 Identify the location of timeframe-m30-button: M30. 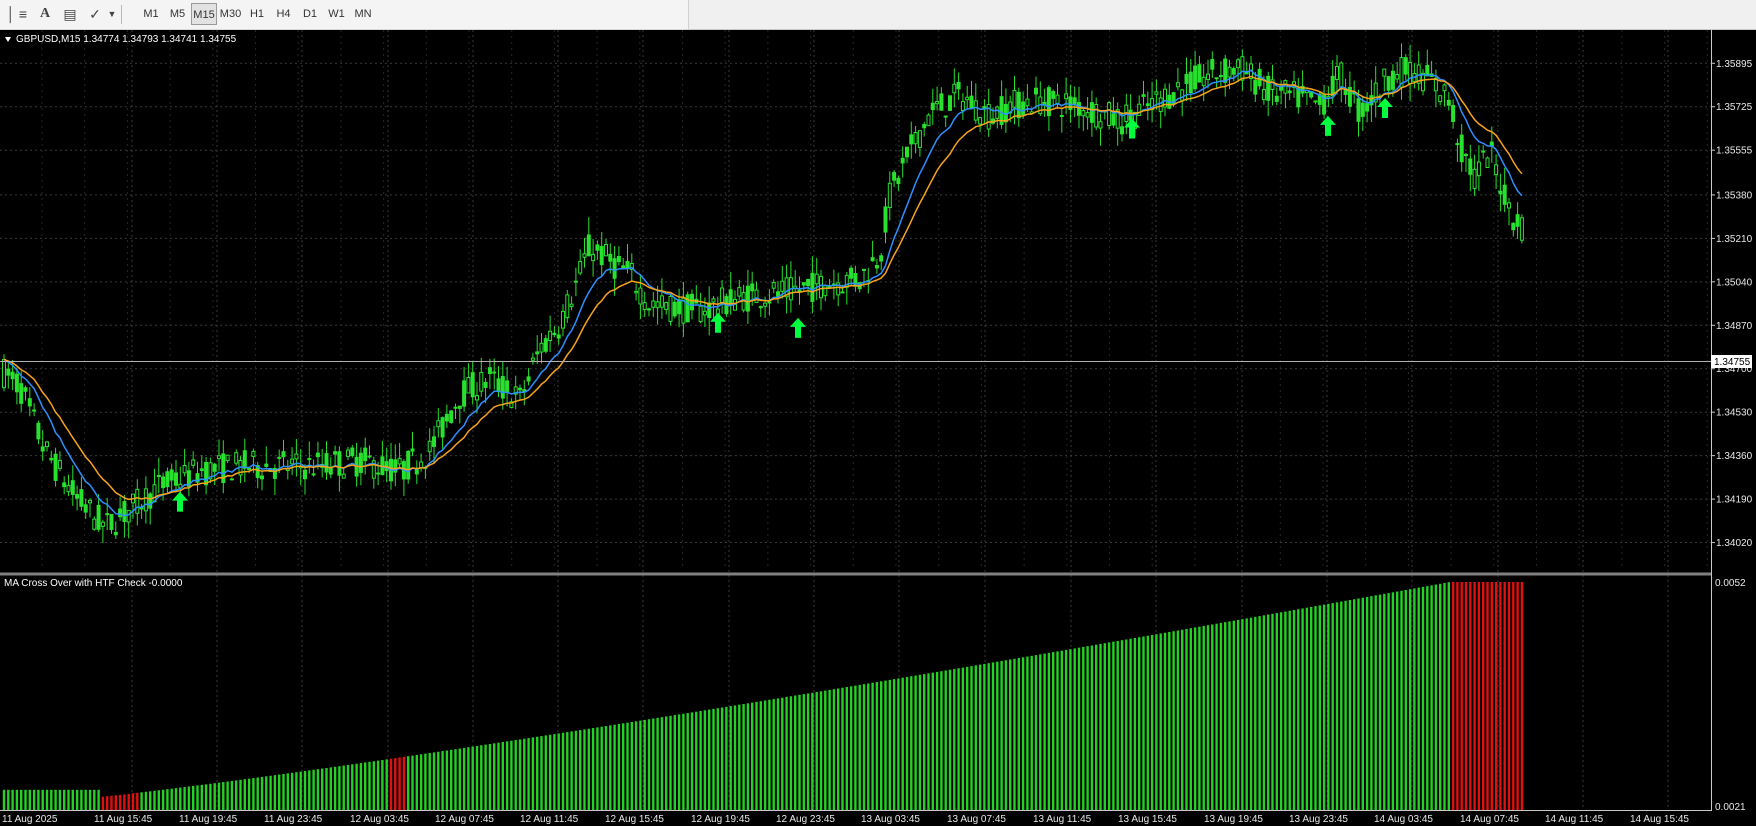
(231, 14).